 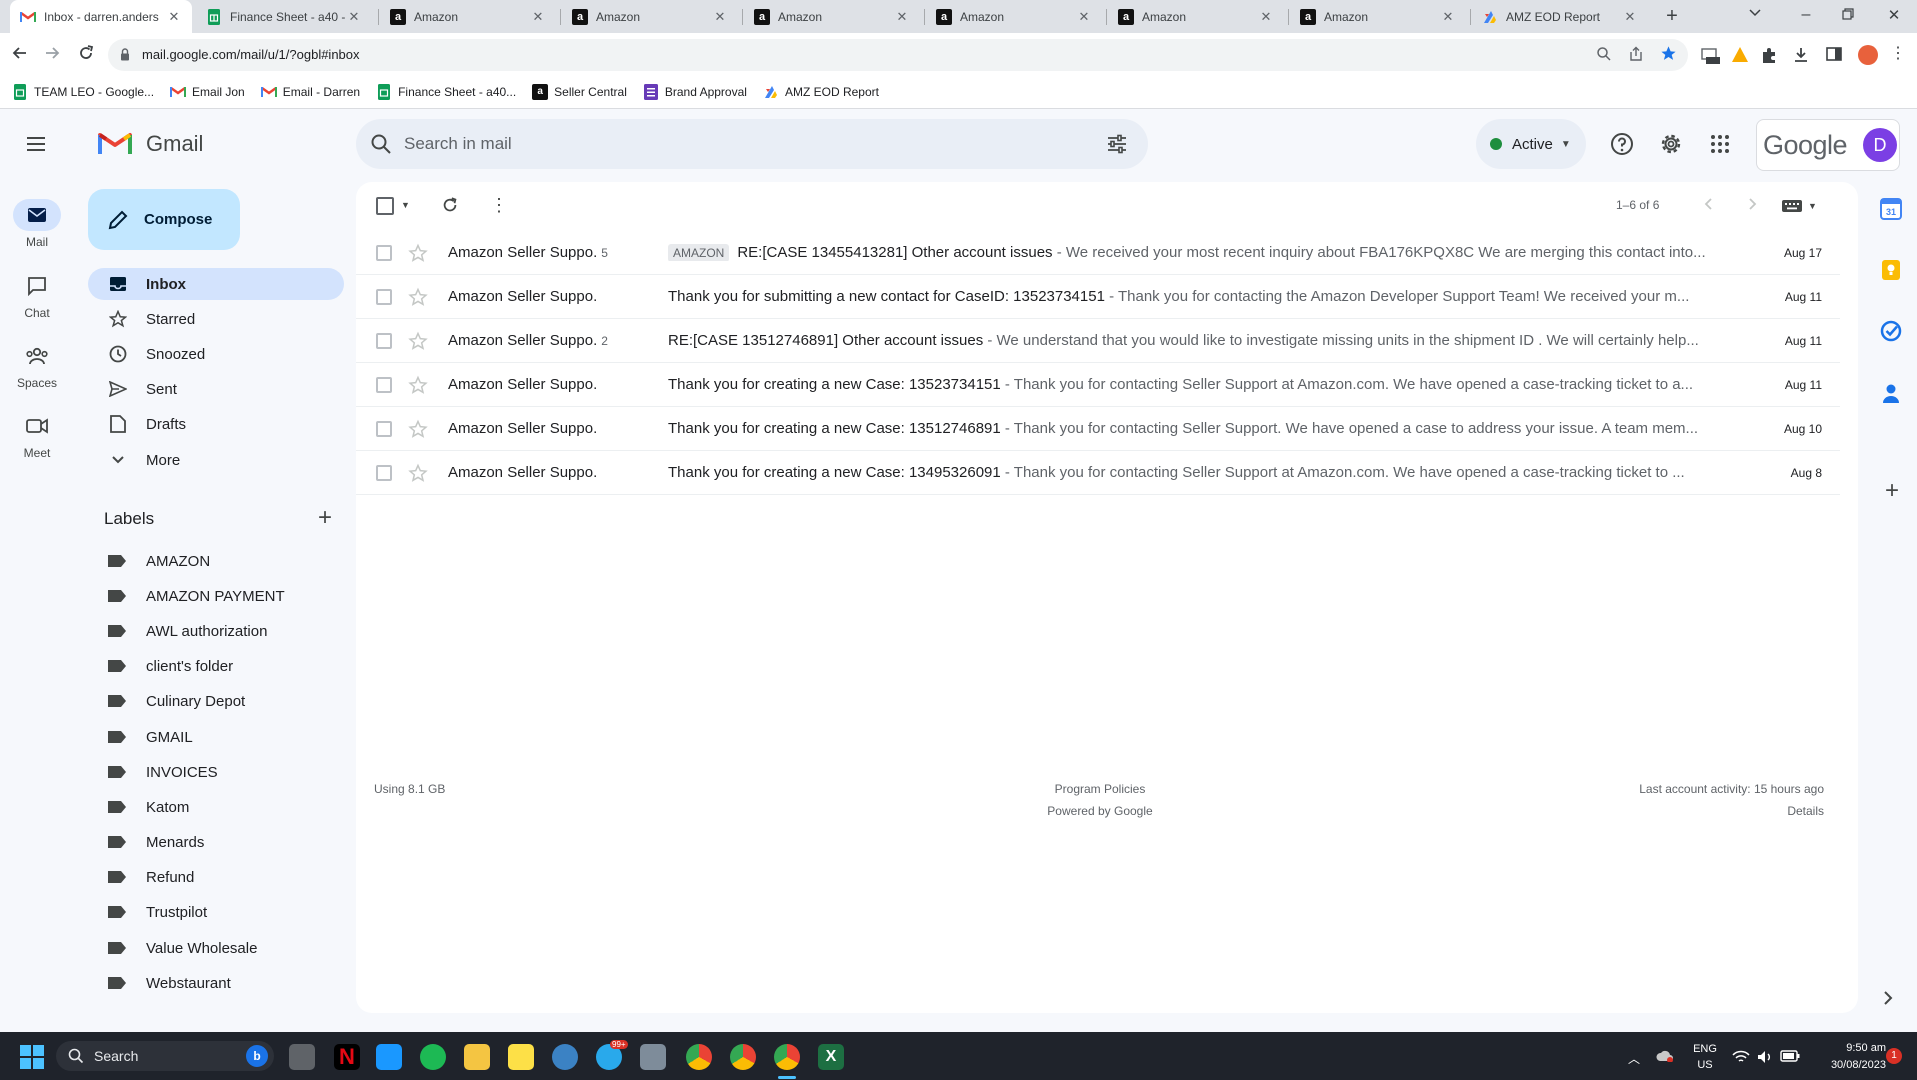 I want to click on label-item: Menards, so click(x=216, y=842).